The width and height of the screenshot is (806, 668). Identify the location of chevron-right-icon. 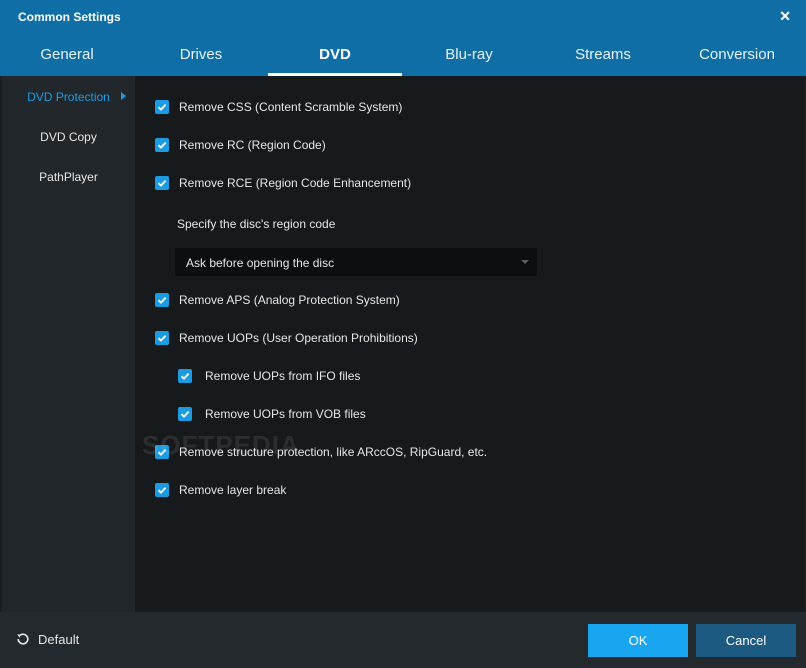
(123, 96).